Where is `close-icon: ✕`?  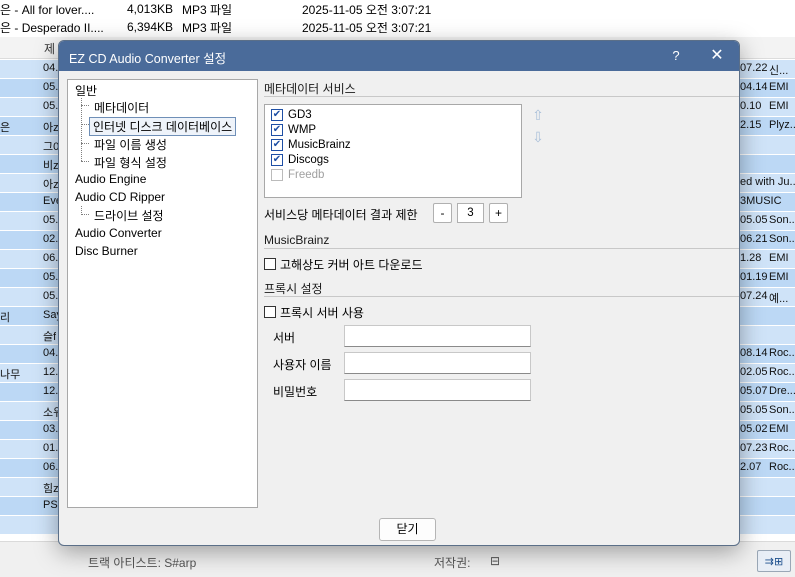 close-icon: ✕ is located at coordinates (717, 56).